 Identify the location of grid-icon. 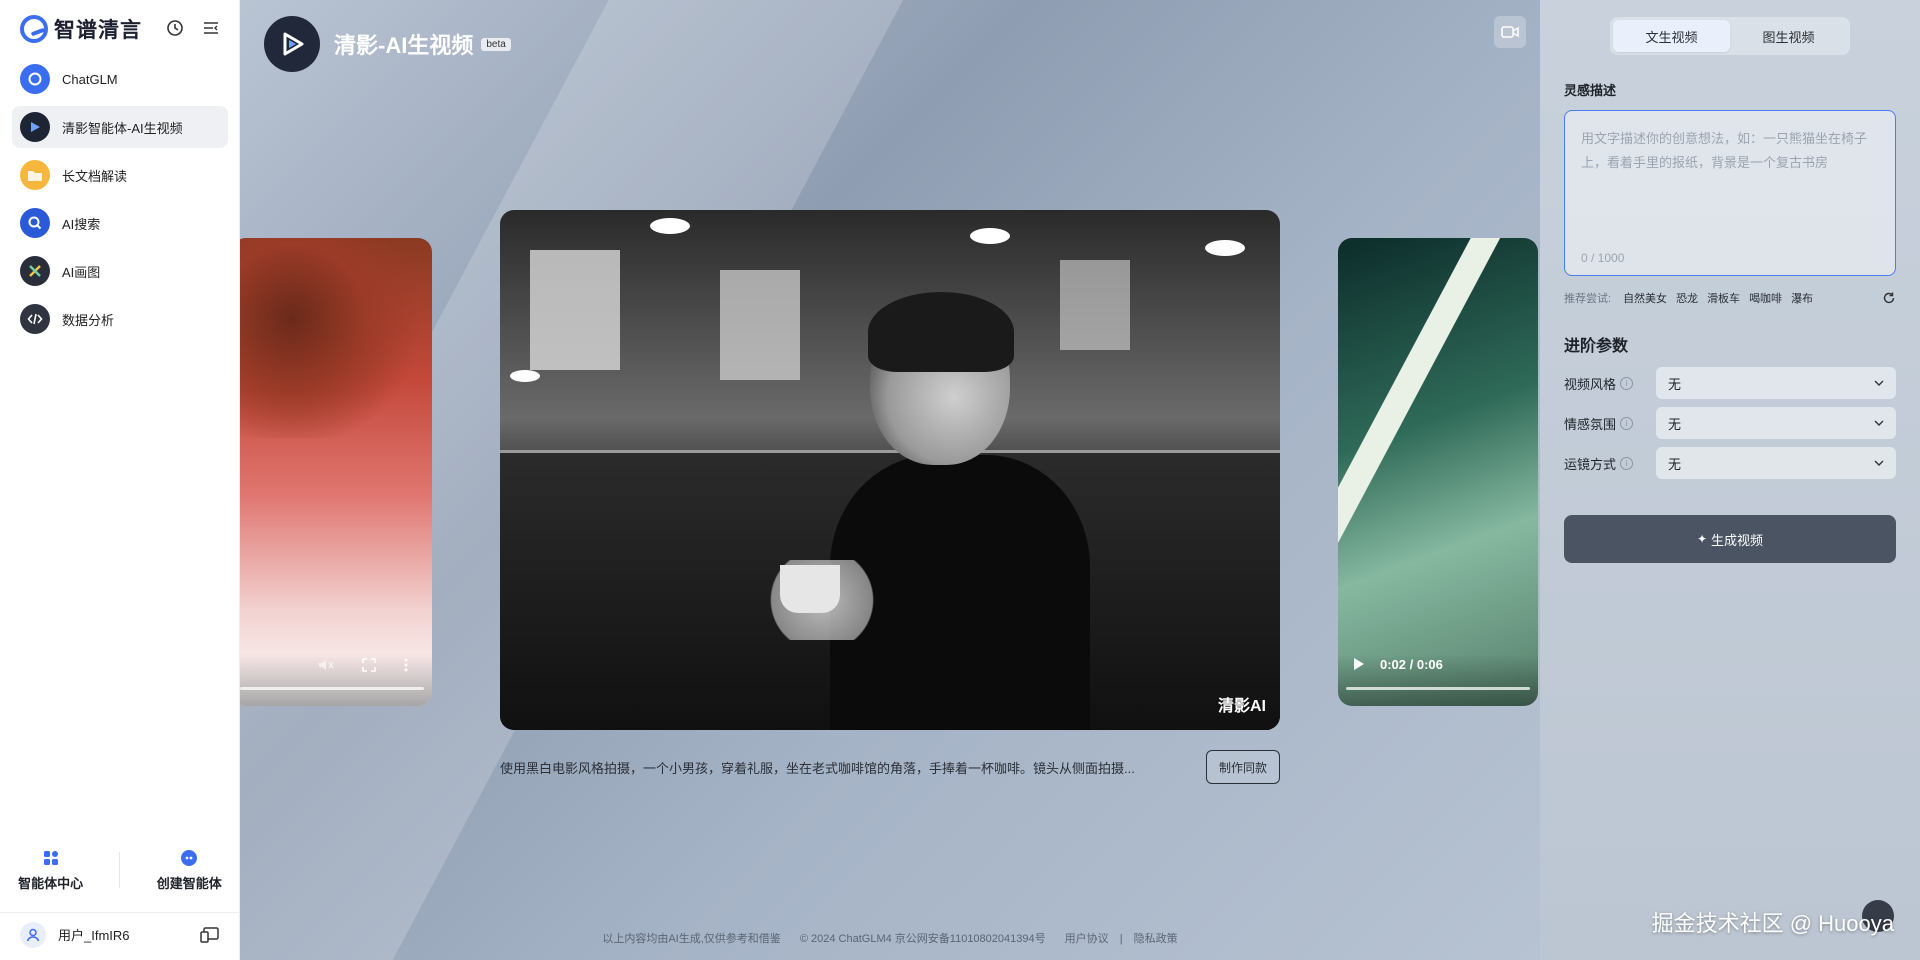
(50, 857).